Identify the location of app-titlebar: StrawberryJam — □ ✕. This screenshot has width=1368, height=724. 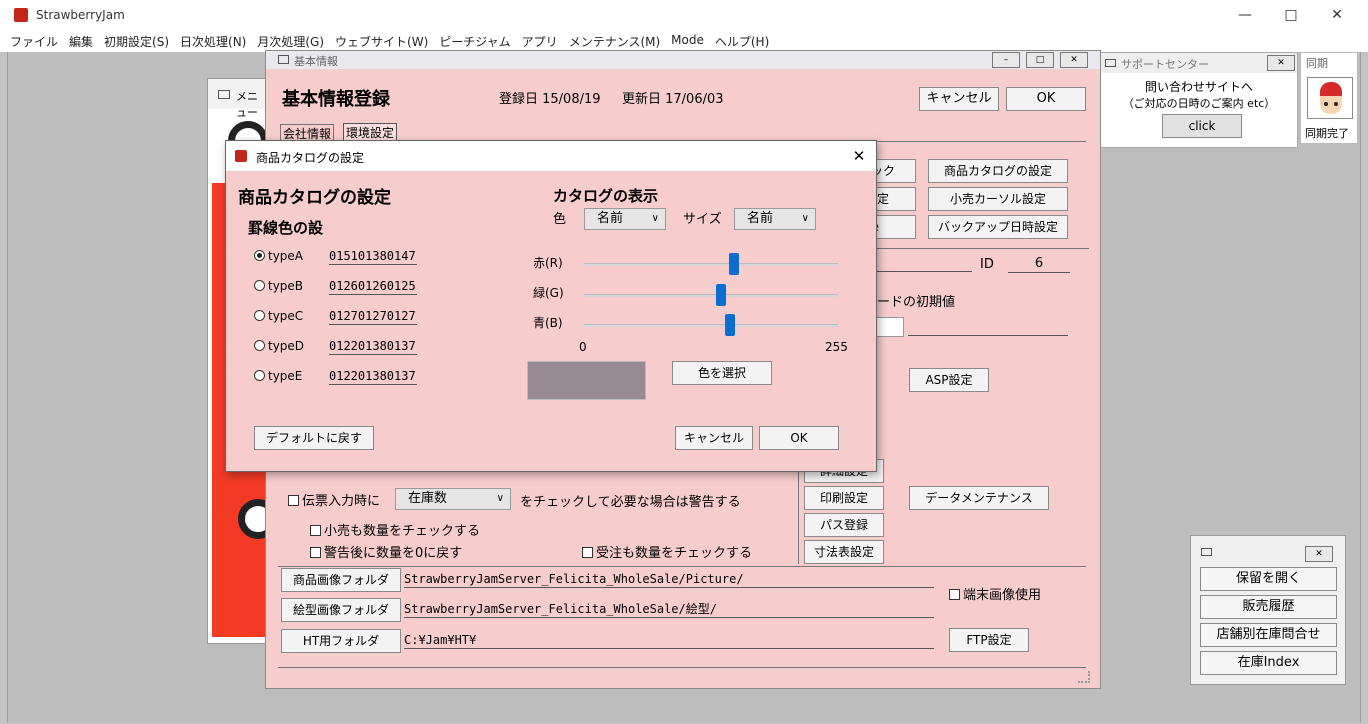
(684, 15).